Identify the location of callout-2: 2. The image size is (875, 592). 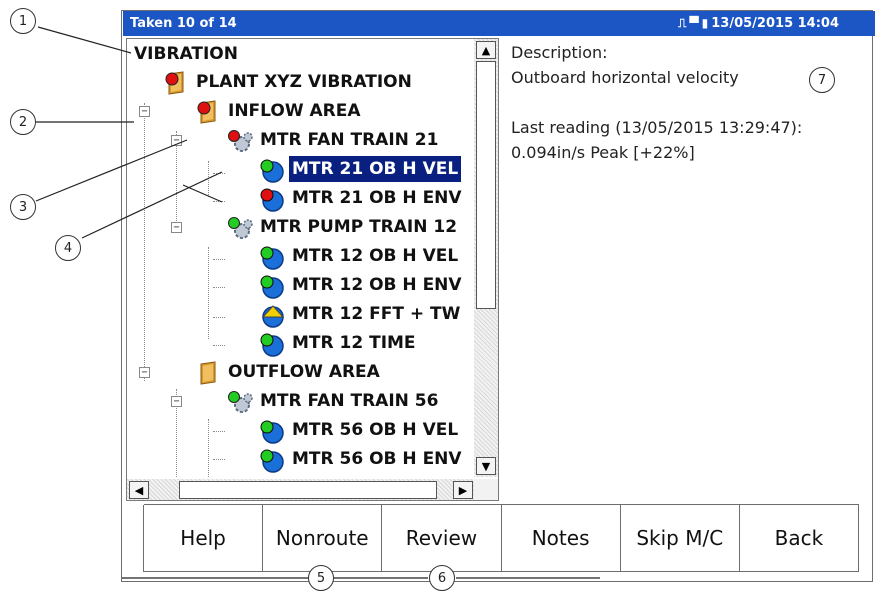
(23, 122).